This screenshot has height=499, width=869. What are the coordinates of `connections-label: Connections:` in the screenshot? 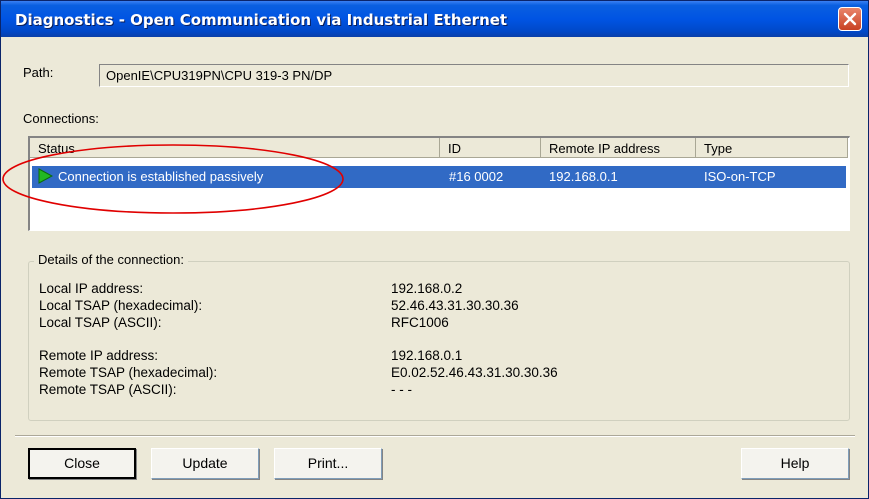 It's located at (61, 118).